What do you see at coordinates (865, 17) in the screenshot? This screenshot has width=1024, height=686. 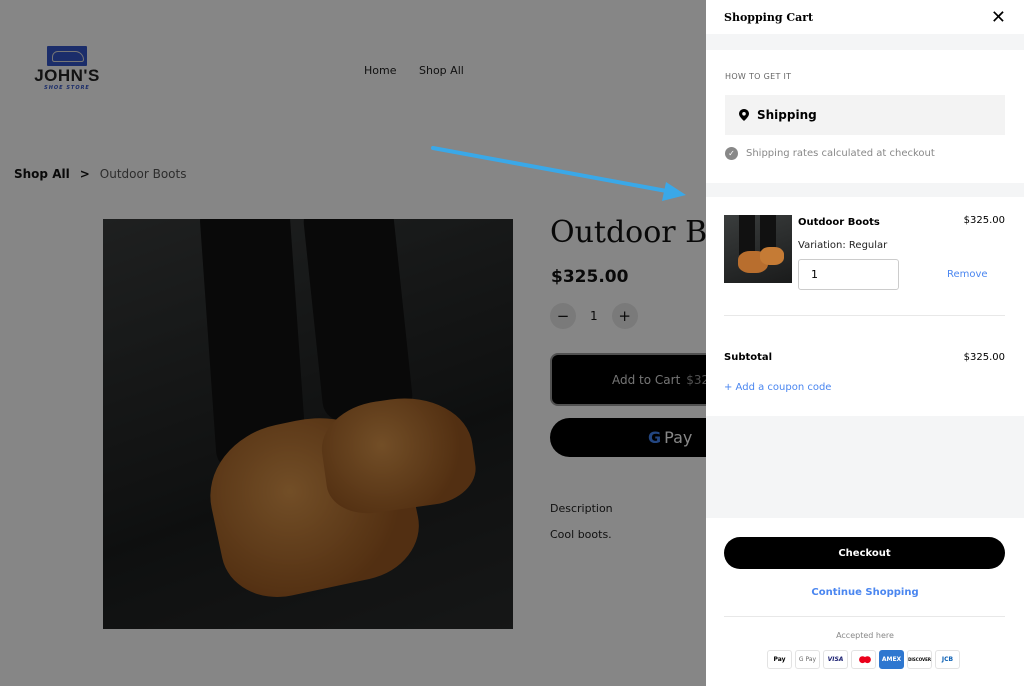 I see `cart-header: Shopping Cart ✕` at bounding box center [865, 17].